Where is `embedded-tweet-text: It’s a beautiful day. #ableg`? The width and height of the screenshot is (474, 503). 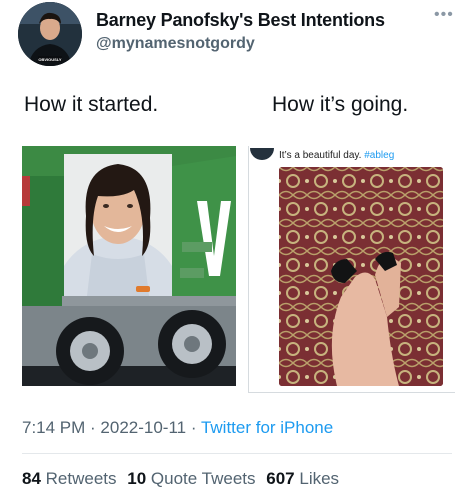 embedded-tweet-text: It’s a beautiful day. #ableg is located at coordinates (336, 155).